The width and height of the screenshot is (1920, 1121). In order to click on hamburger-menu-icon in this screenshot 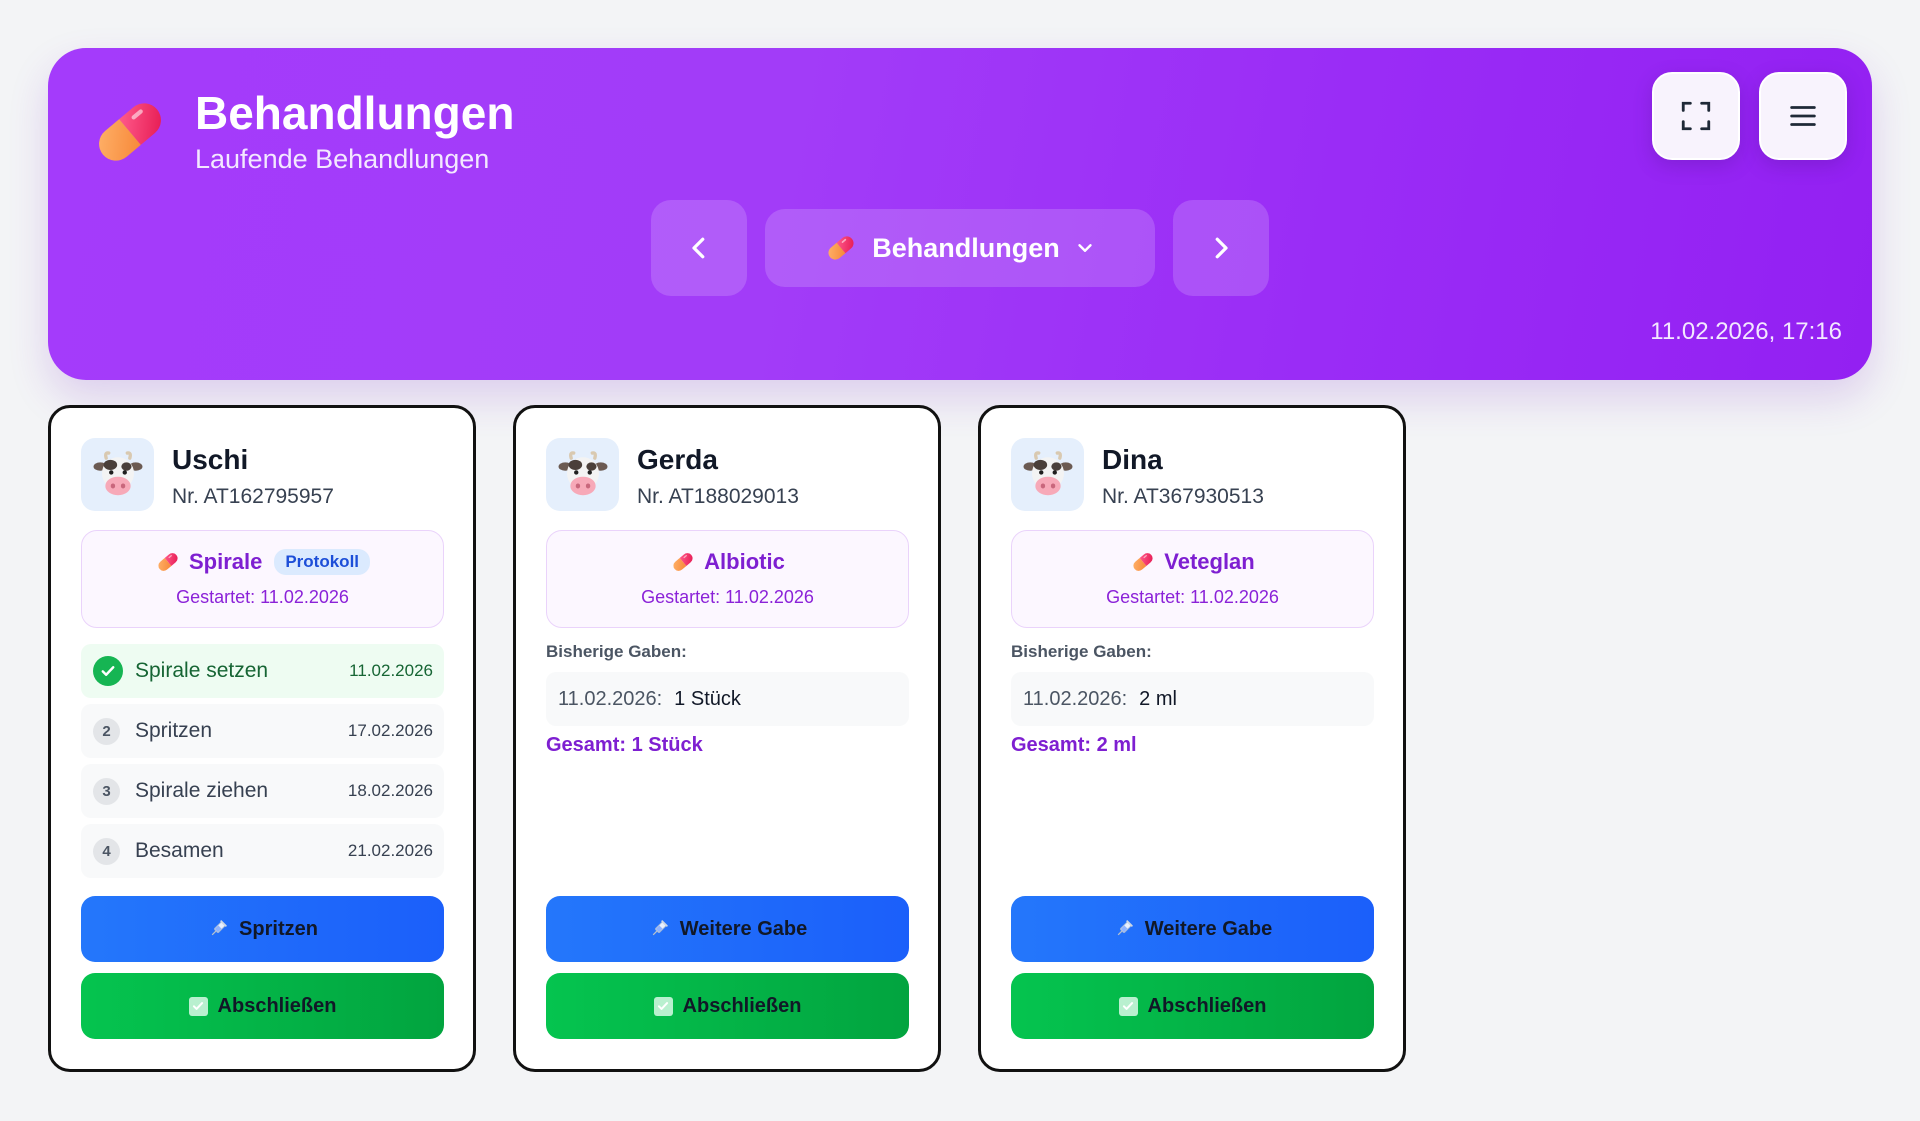, I will do `click(1803, 116)`.